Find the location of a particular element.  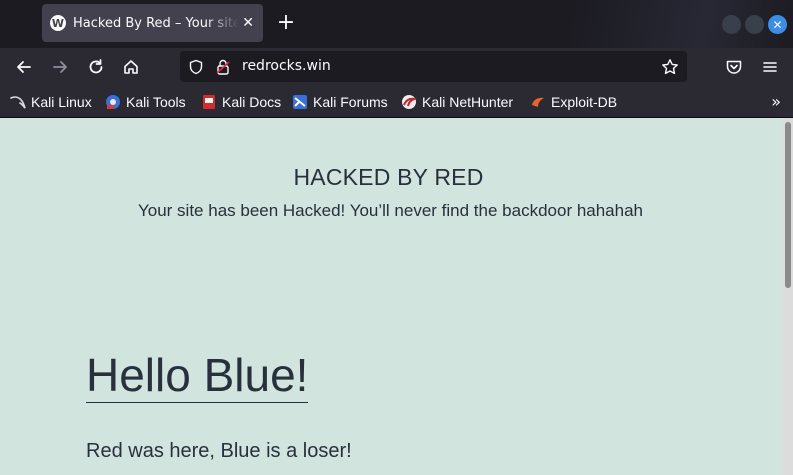

exploit-db-icon is located at coordinates (538, 102).